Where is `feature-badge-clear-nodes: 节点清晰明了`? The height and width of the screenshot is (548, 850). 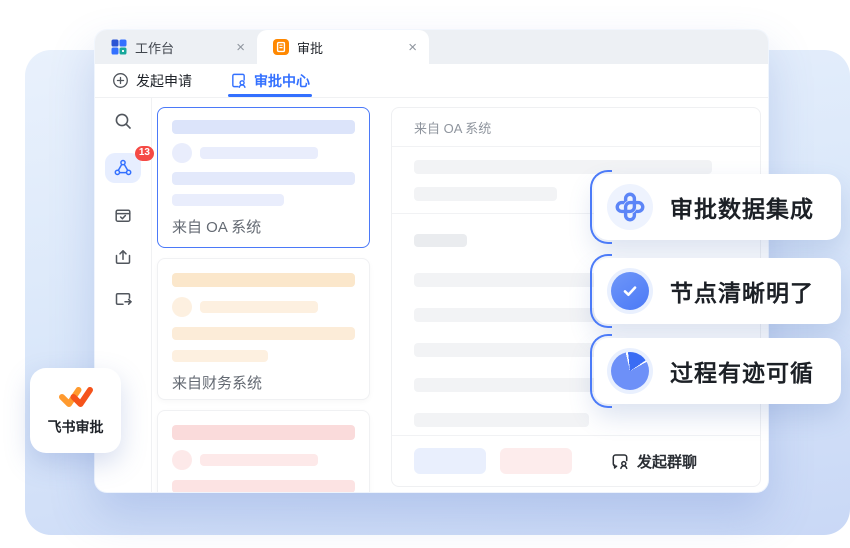
feature-badge-clear-nodes: 节点清晰明了 is located at coordinates (715, 291).